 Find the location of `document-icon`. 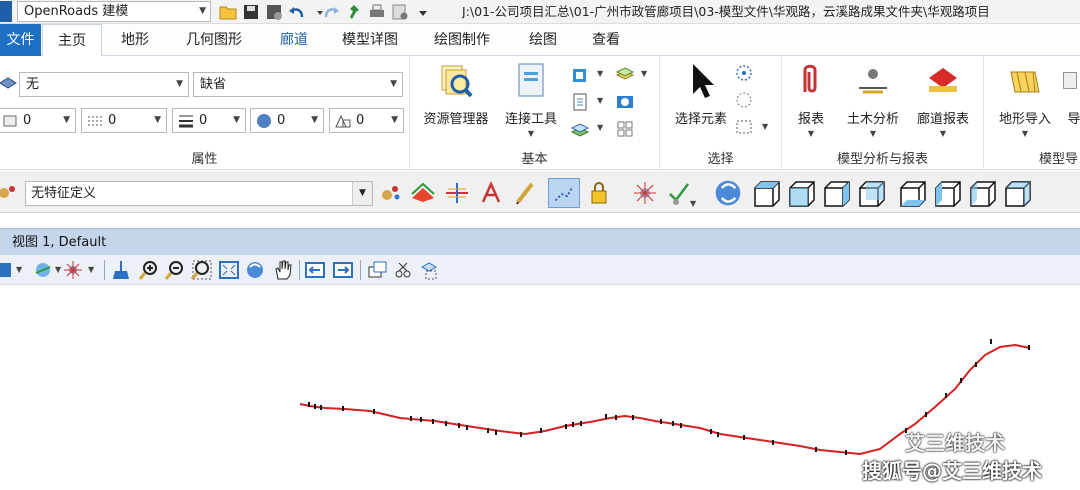

document-icon is located at coordinates (580, 102).